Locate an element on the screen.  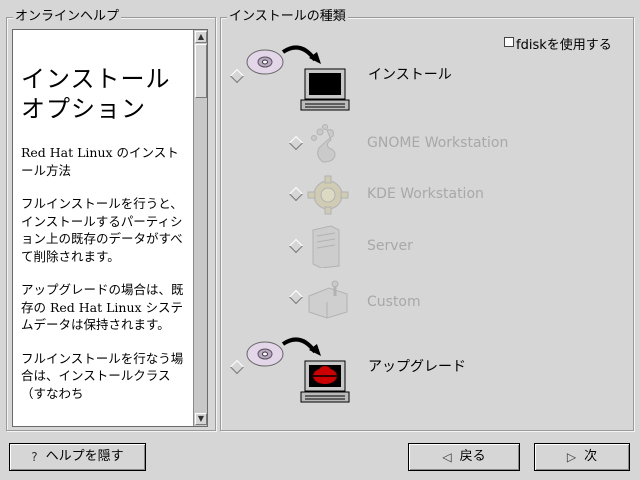
kde-option-label: KDE Workstation is located at coordinates (425, 194).